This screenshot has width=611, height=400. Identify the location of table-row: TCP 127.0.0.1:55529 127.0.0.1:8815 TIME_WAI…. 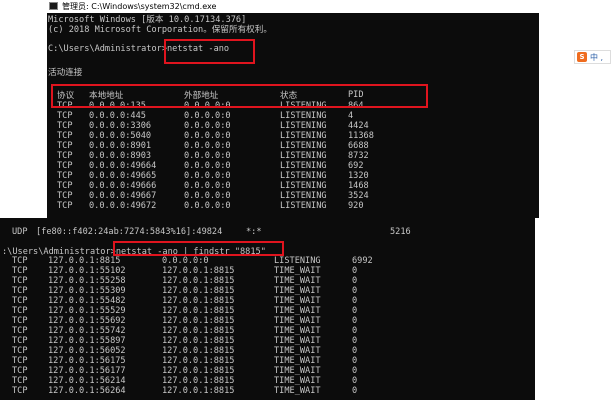
(202, 311).